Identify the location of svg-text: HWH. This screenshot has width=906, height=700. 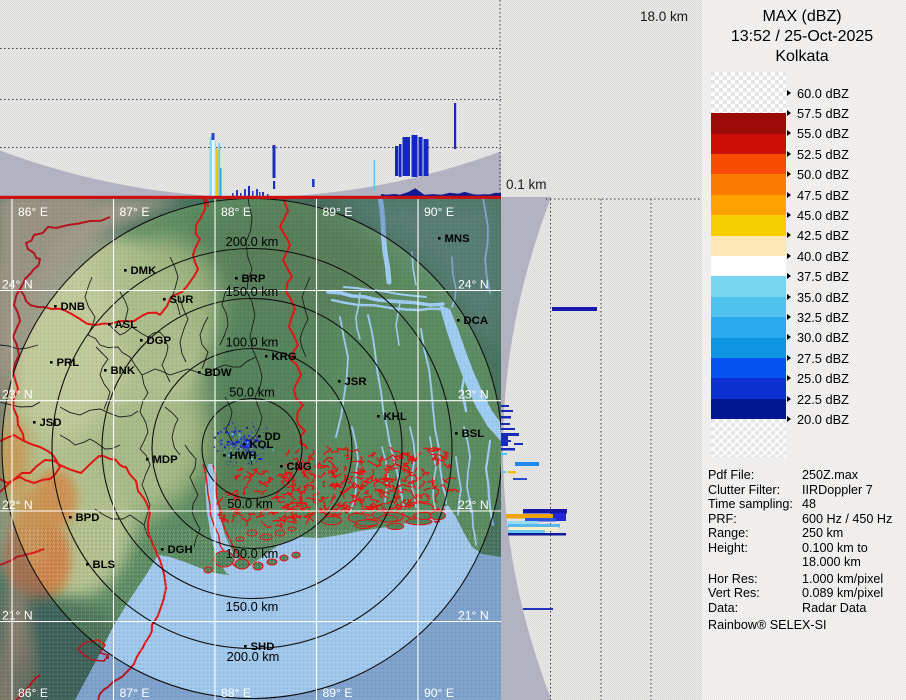
(243, 456).